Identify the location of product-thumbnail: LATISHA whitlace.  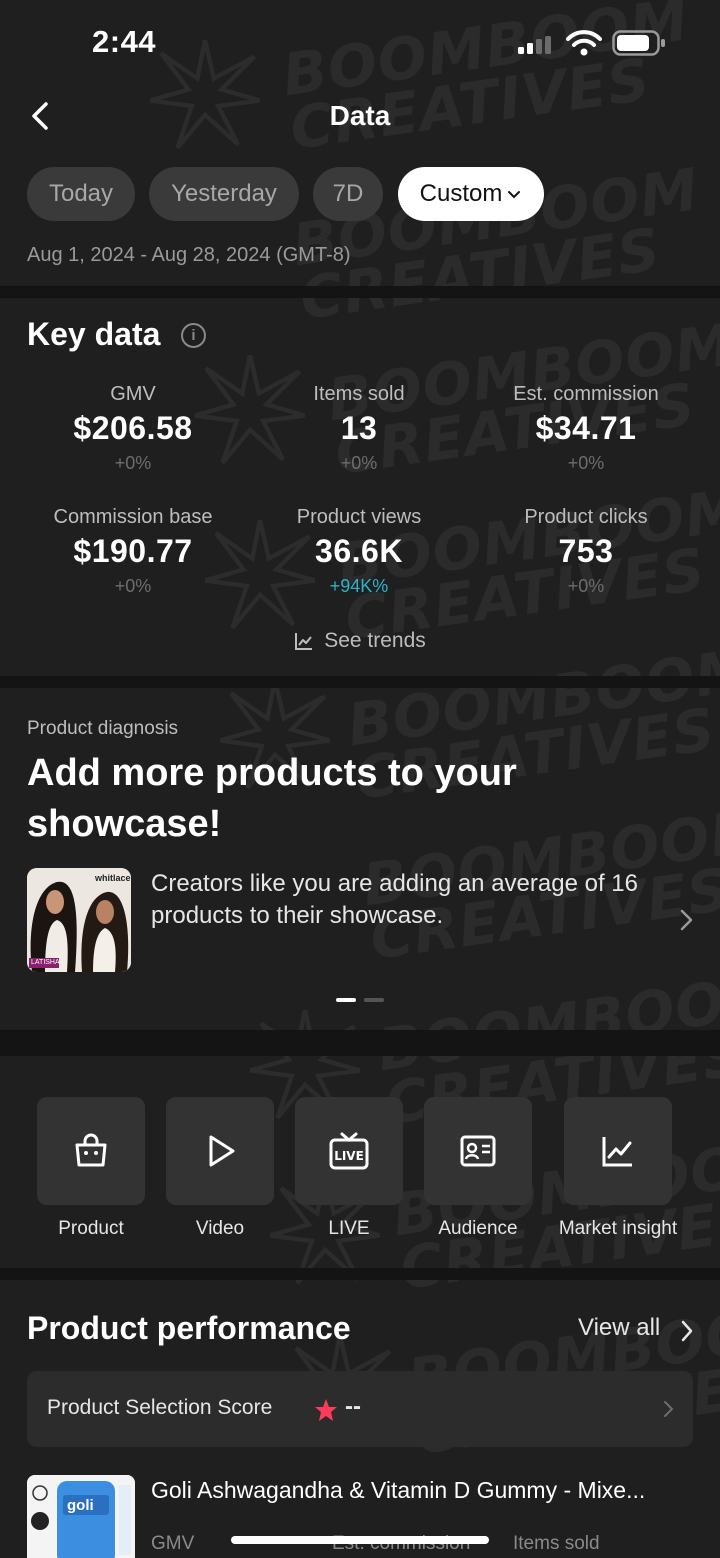
(79, 920).